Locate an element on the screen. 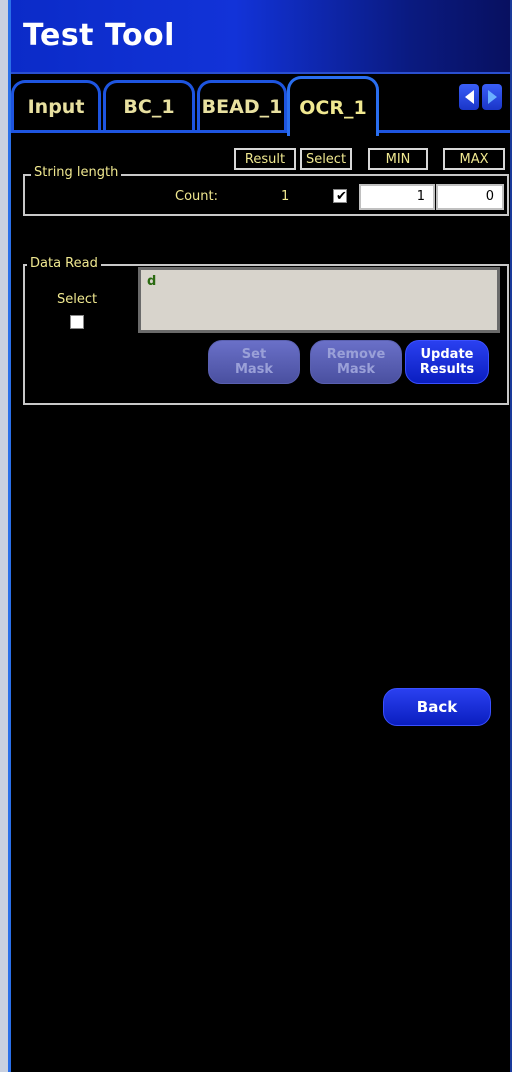 Image resolution: width=512 pixels, height=1072 pixels. update-results-label-line1: Update is located at coordinates (447, 354).